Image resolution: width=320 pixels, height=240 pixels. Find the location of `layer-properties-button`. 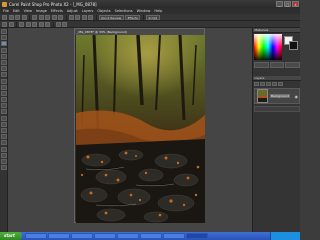

layer-properties-button is located at coordinates (280, 84).